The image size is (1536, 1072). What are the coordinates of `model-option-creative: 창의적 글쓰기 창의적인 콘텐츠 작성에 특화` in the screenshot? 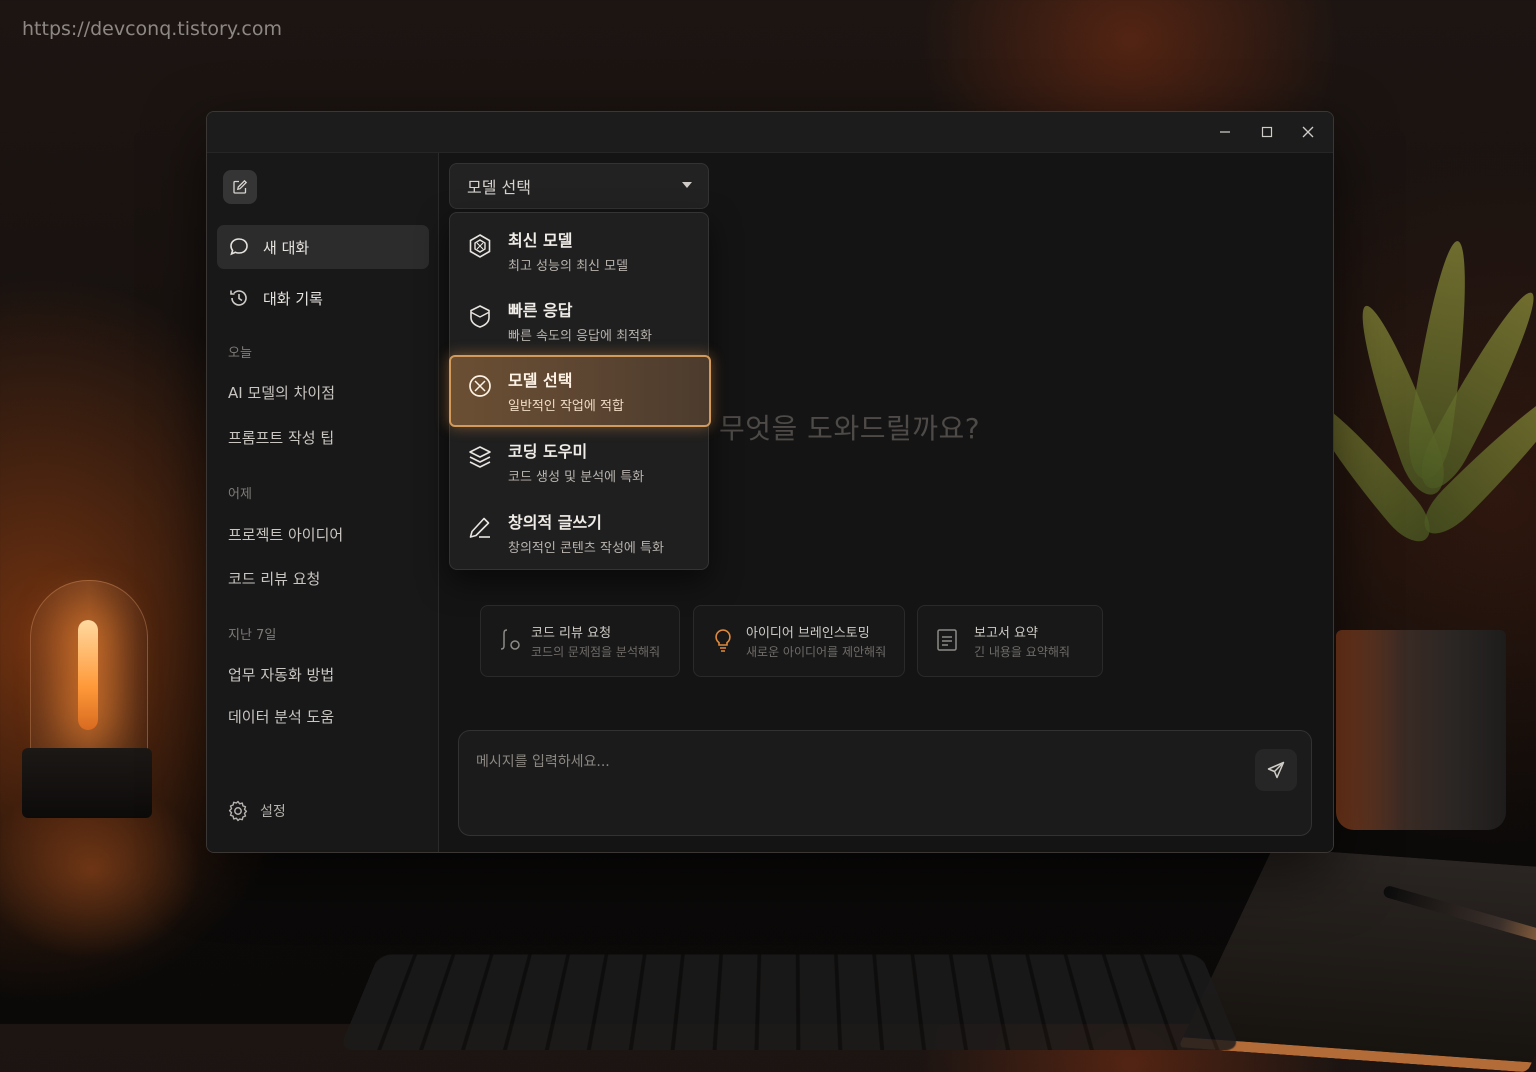 It's located at (579, 531).